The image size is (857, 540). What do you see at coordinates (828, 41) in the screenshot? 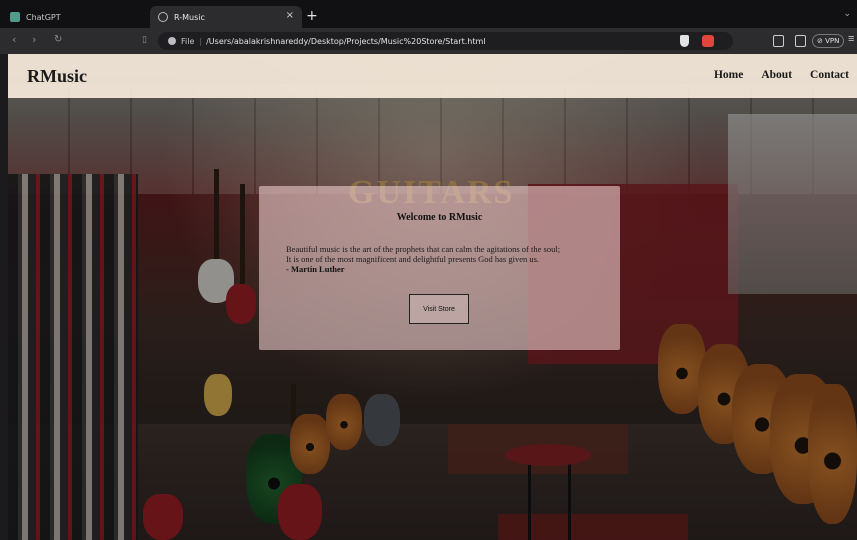
I see `vpn-button: ⊘ VPN` at bounding box center [828, 41].